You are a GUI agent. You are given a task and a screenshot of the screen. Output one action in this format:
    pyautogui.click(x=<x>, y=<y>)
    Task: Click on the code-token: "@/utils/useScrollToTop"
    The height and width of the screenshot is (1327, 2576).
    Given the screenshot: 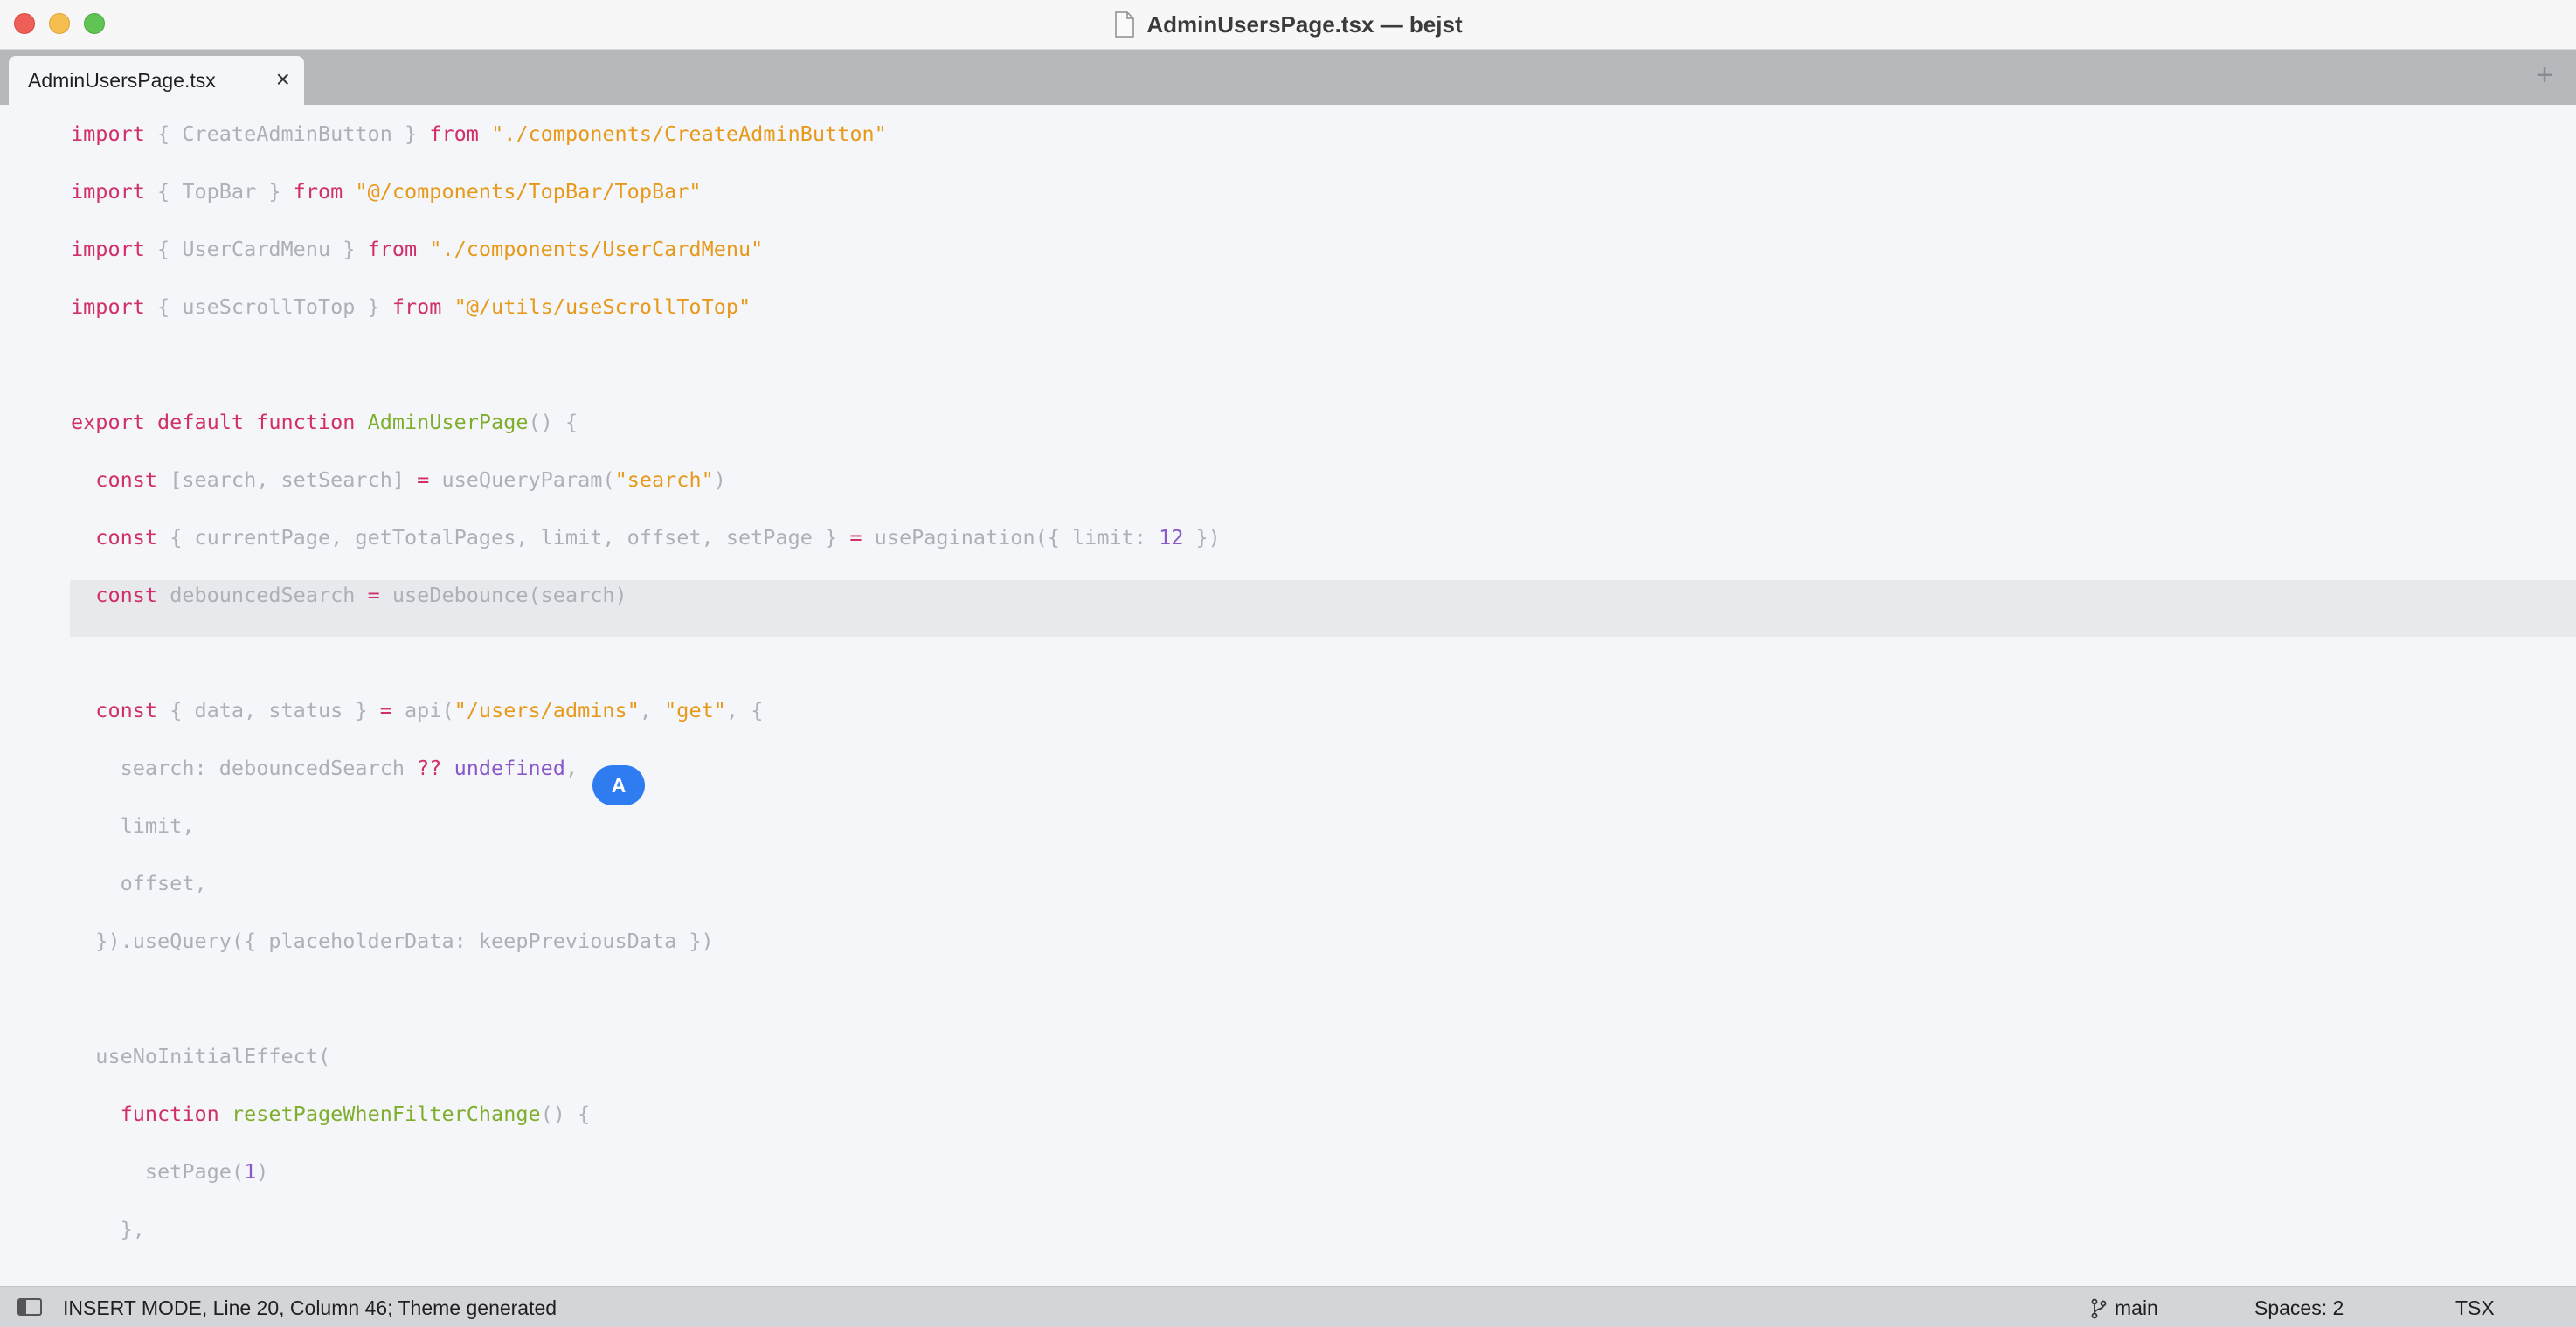 What is the action you would take?
    pyautogui.click(x=602, y=306)
    